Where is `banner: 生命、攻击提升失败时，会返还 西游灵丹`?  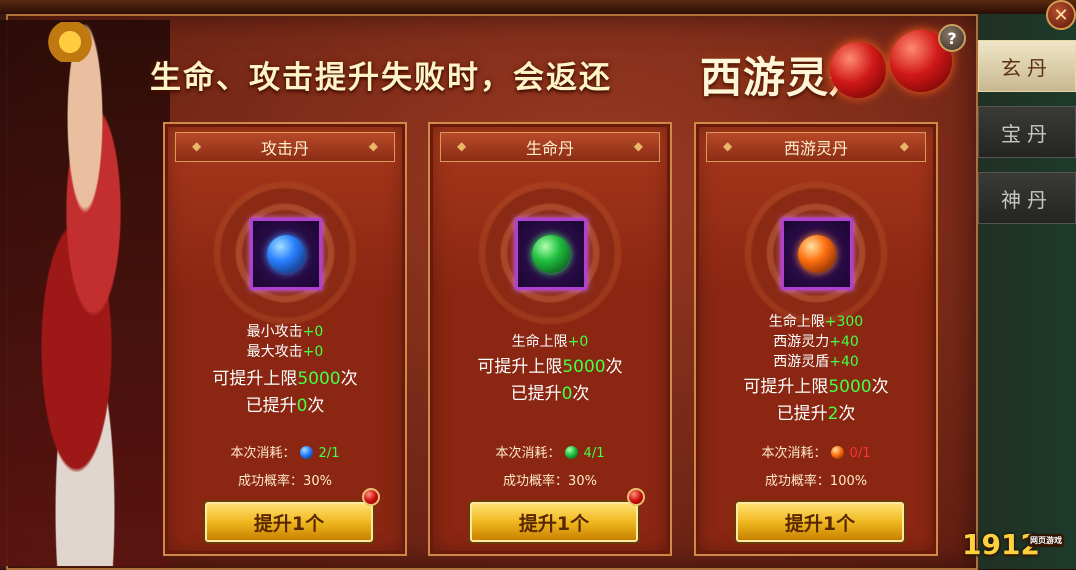
banner: 生命、攻击提升失败时，会返还 西游灵丹 is located at coordinates (520, 73).